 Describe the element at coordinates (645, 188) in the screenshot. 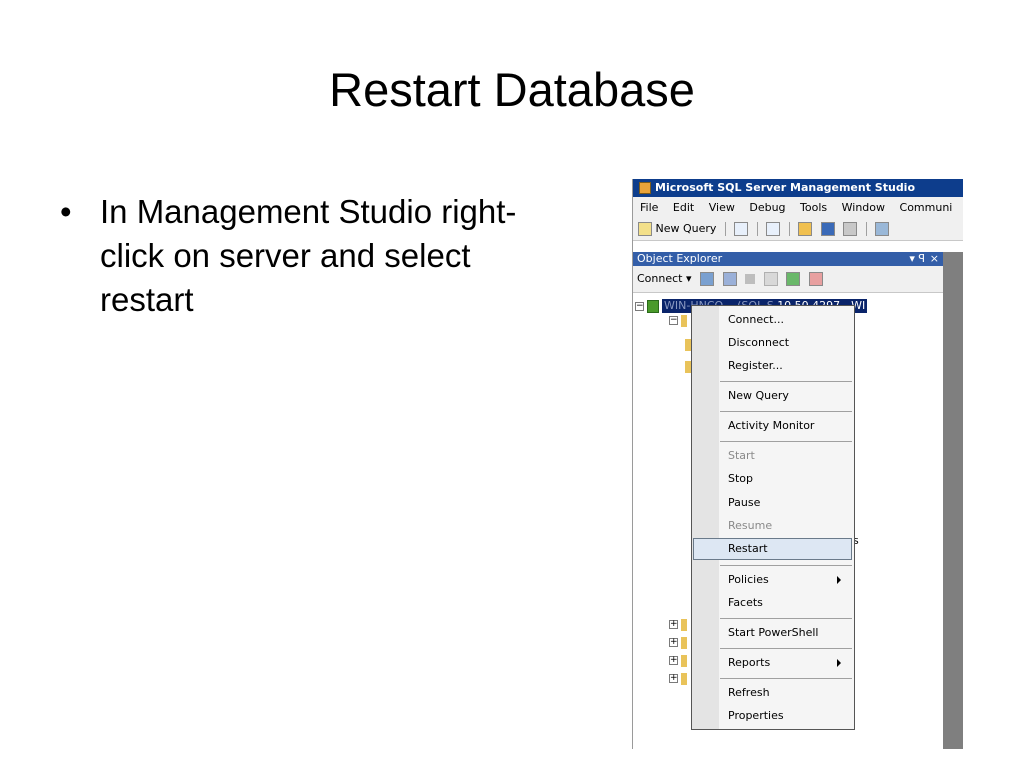

I see `ssms-app-icon` at that location.